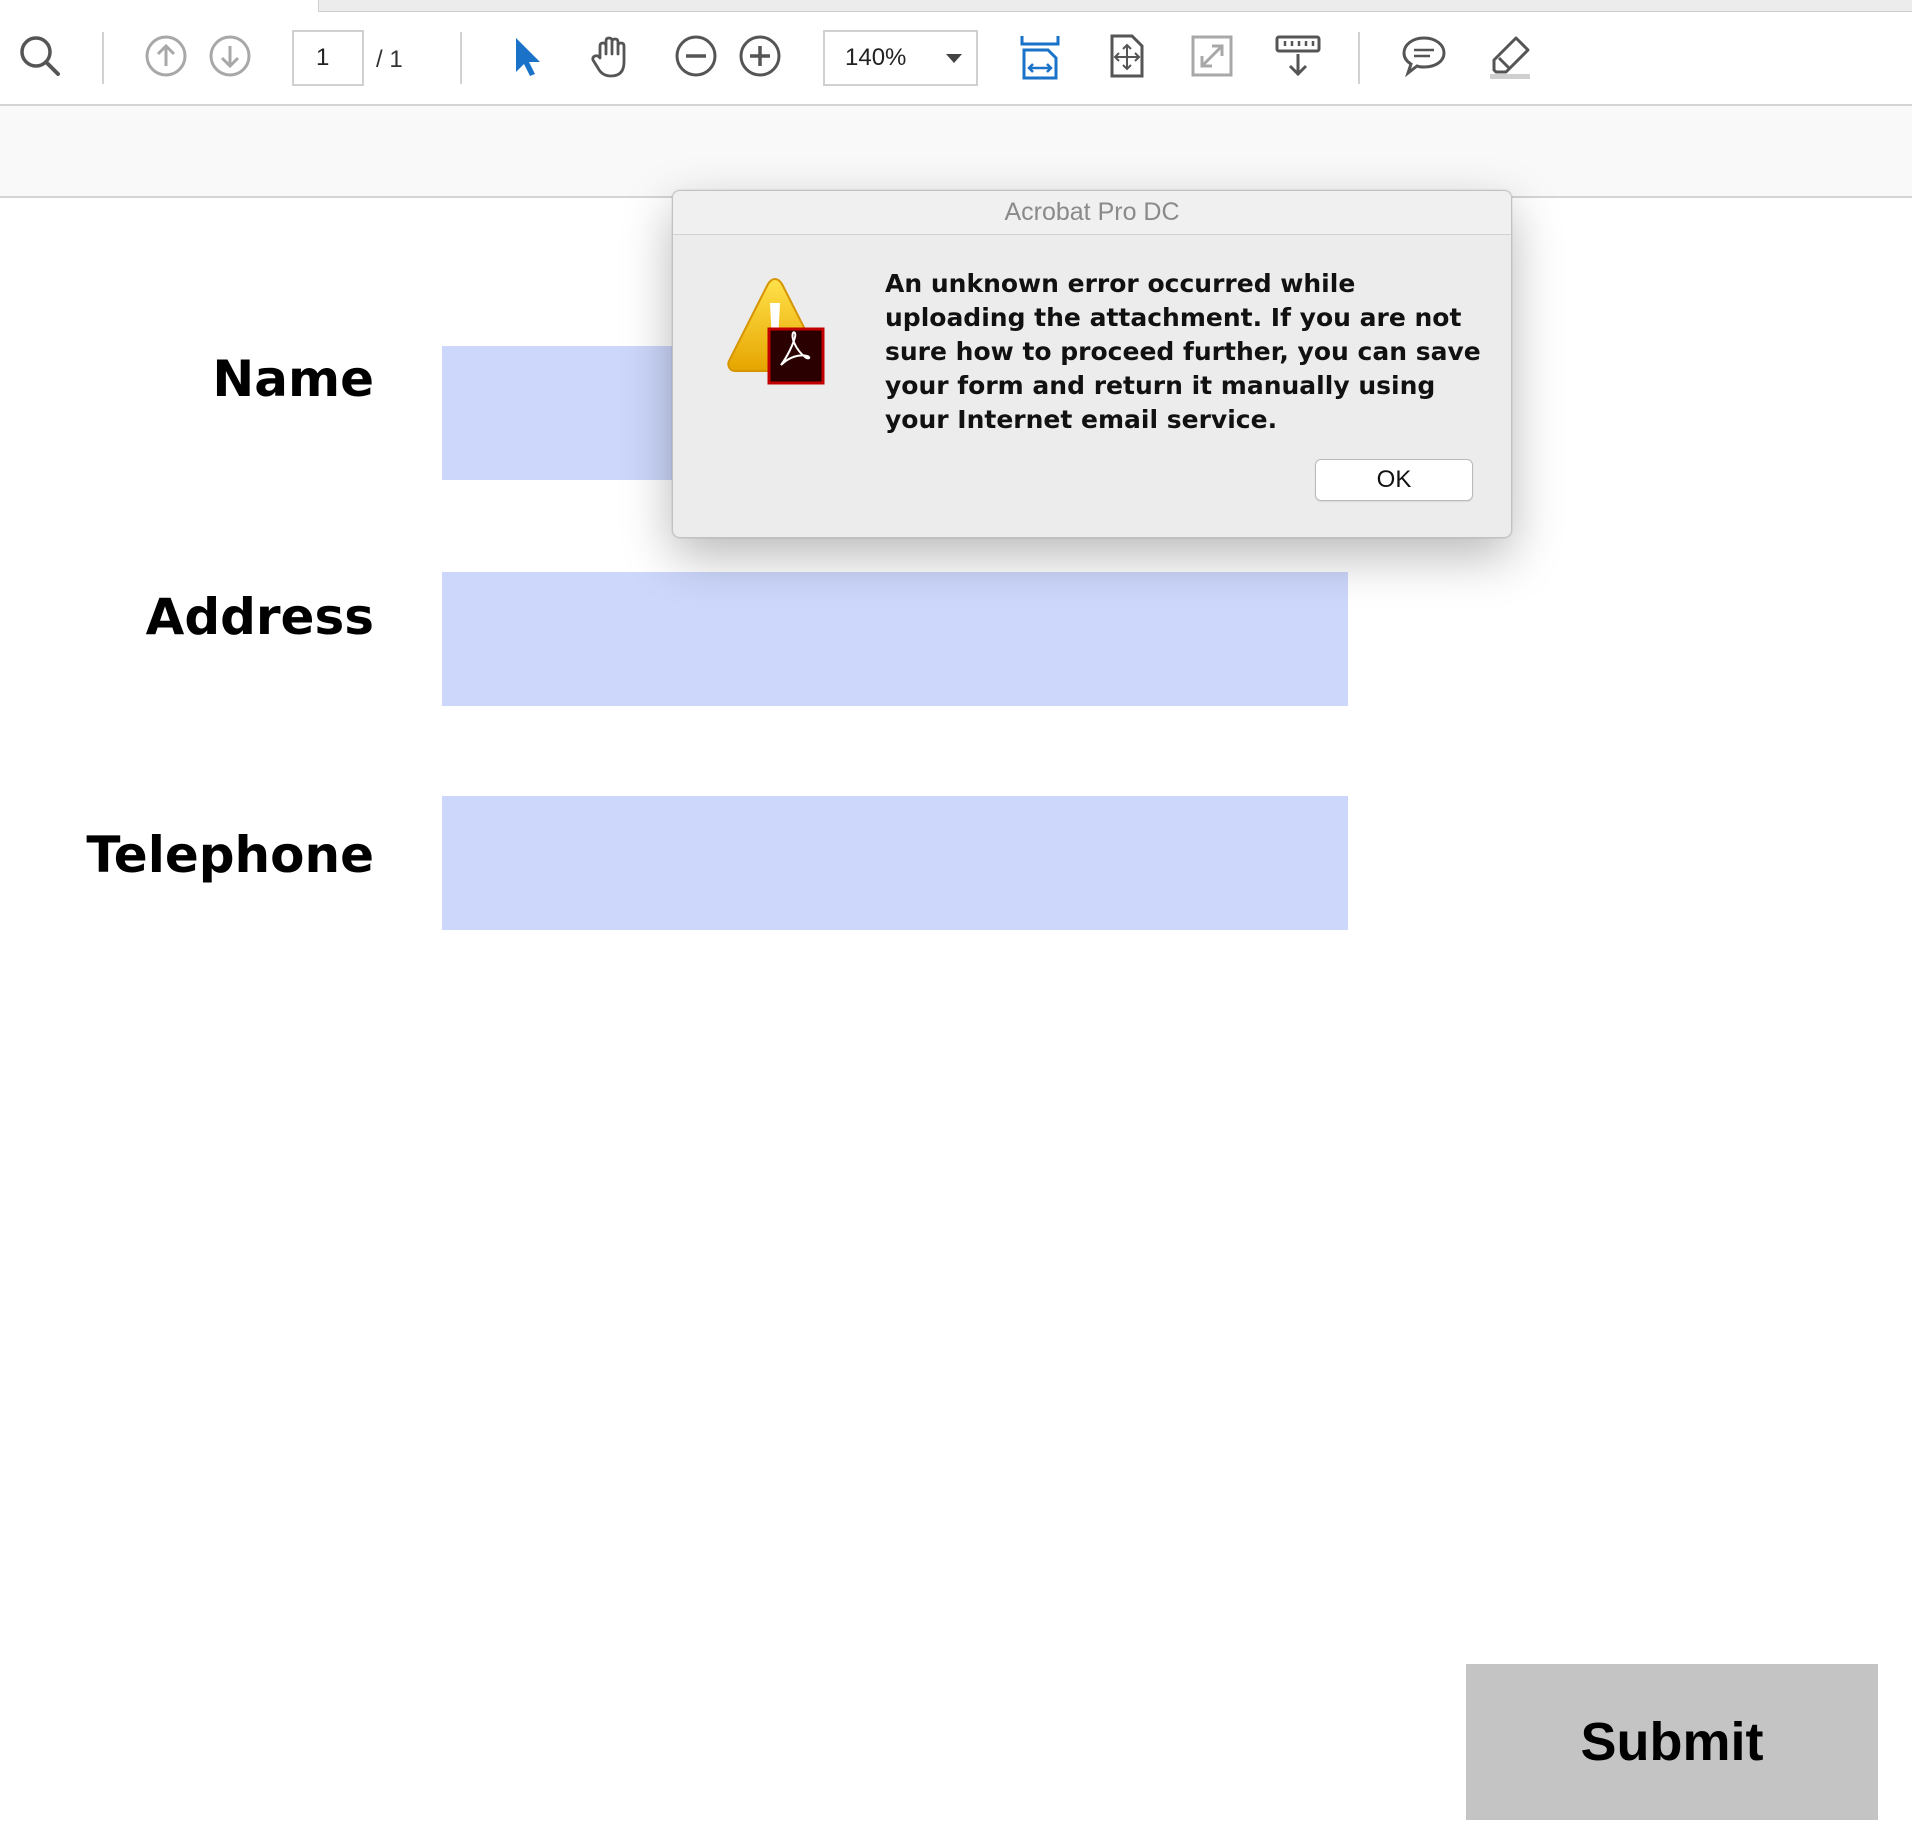  What do you see at coordinates (1040, 56) in the screenshot?
I see `fit-width-icon` at bounding box center [1040, 56].